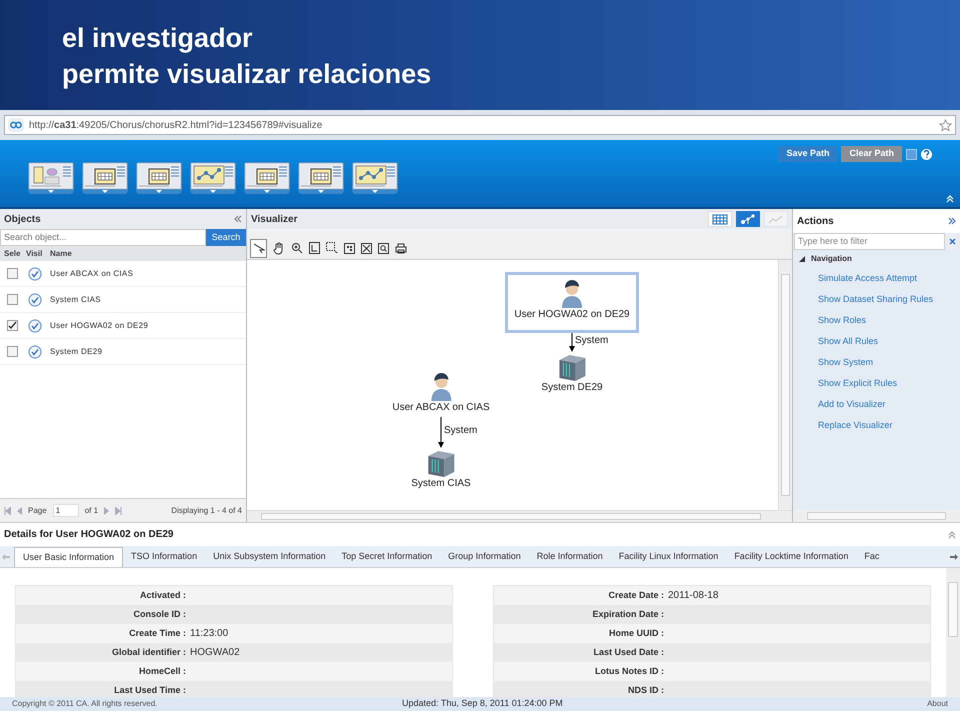 This screenshot has height=720, width=960. I want to click on object-row: User ABCAX on CIAS, so click(123, 274).